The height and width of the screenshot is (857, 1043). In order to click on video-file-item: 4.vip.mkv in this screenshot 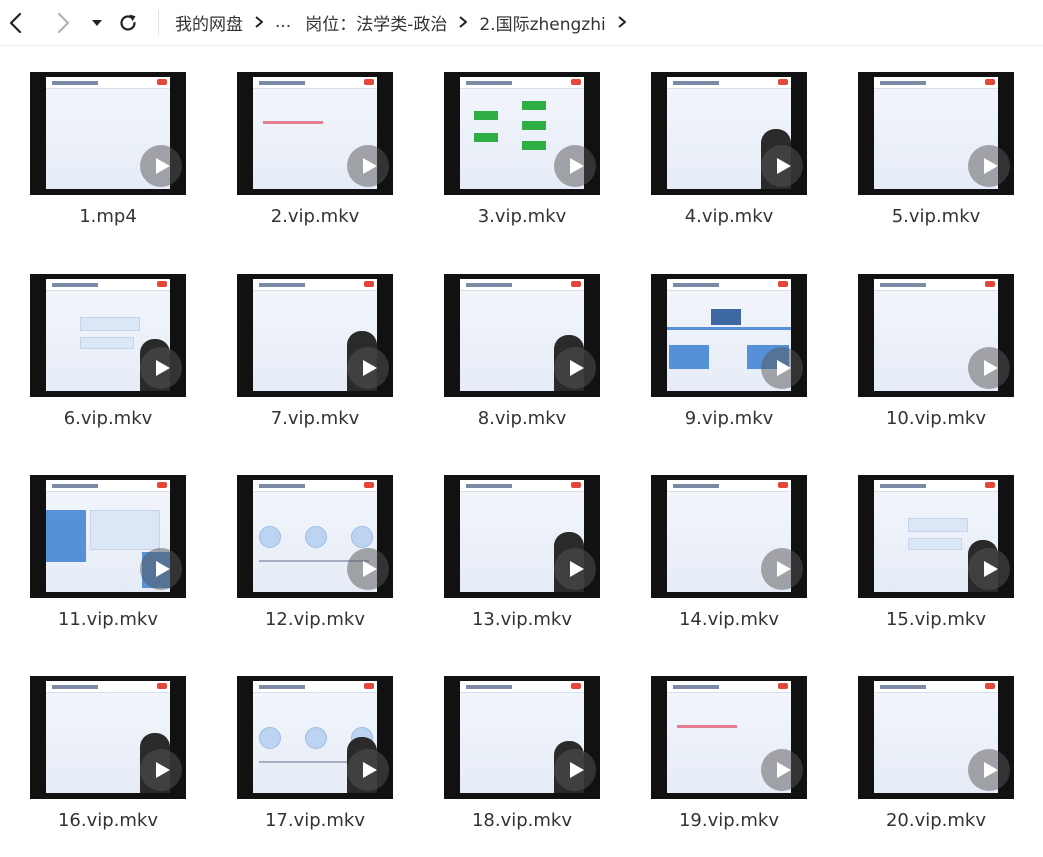, I will do `click(739, 158)`.